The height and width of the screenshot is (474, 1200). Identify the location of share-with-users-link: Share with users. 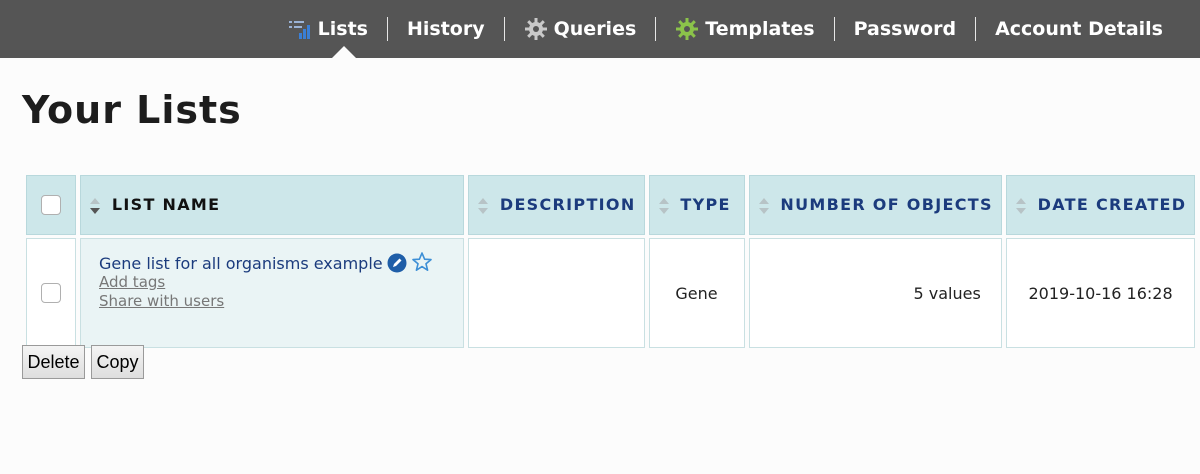
(272, 301).